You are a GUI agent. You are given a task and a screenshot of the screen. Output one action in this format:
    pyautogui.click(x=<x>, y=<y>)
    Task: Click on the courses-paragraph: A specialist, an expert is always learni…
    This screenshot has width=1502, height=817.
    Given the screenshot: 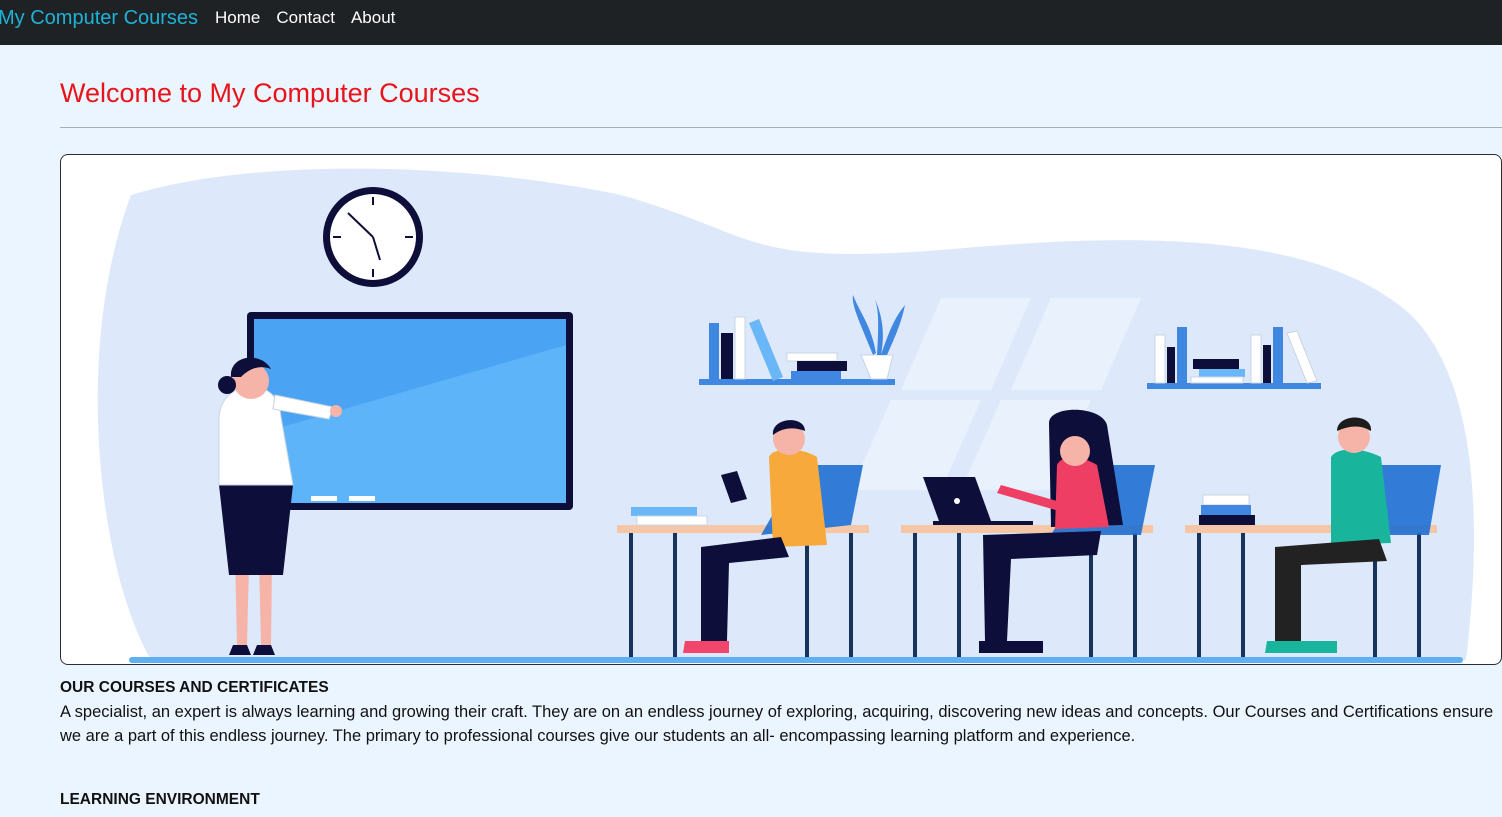 What is the action you would take?
    pyautogui.click(x=777, y=724)
    